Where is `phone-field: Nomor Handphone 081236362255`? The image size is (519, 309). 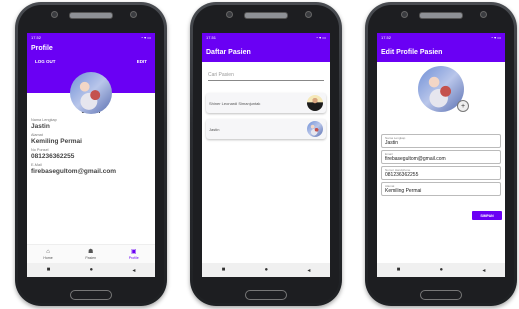 phone-field: Nomor Handphone 081236362255 is located at coordinates (441, 173).